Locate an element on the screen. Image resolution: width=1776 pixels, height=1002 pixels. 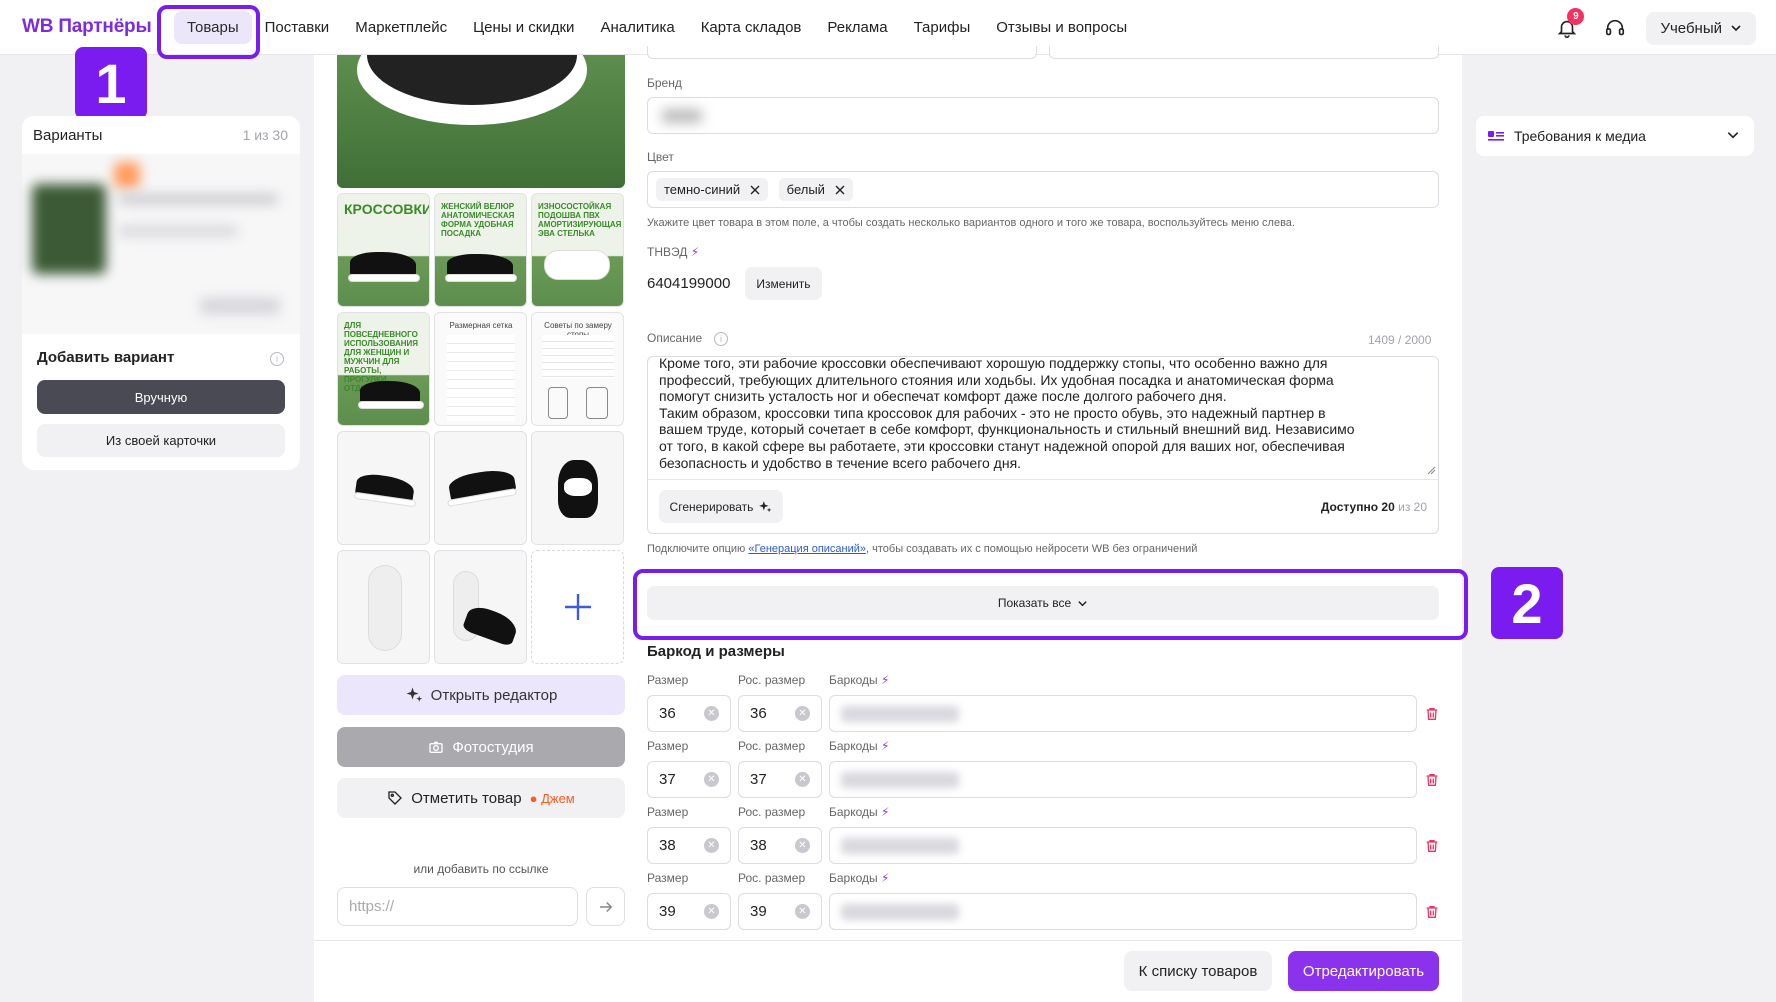
nav-item-supplies: Поставки is located at coordinates (297, 27).